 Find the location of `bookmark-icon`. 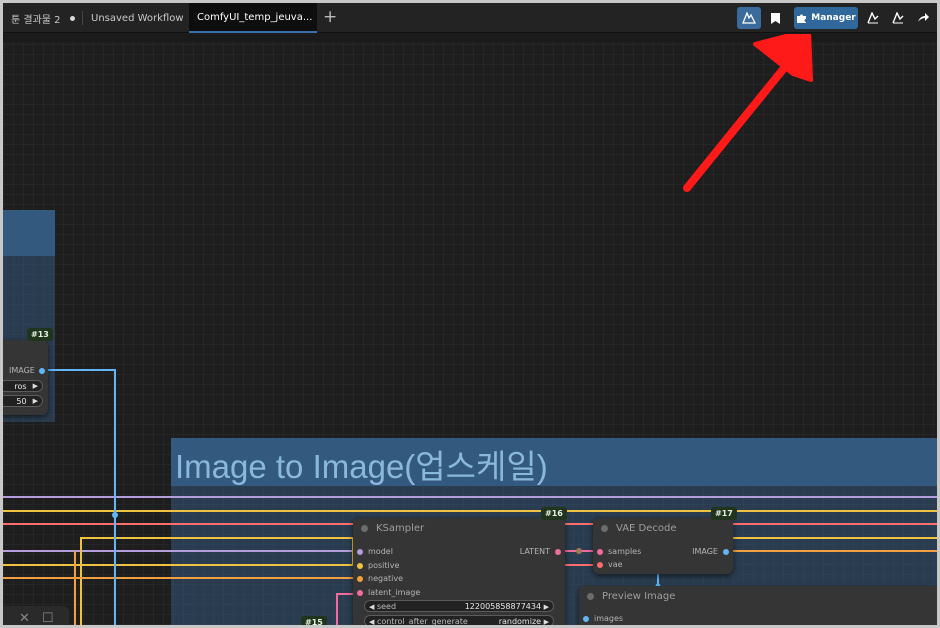

bookmark-icon is located at coordinates (775, 18).